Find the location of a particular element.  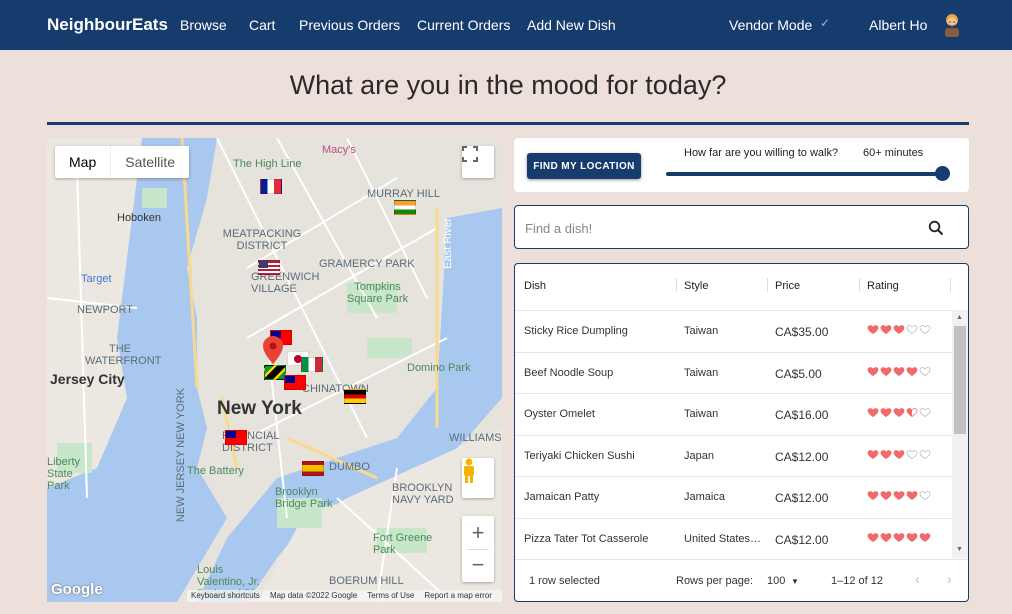

cell-dish: Jamaican Patty is located at coordinates (562, 497).